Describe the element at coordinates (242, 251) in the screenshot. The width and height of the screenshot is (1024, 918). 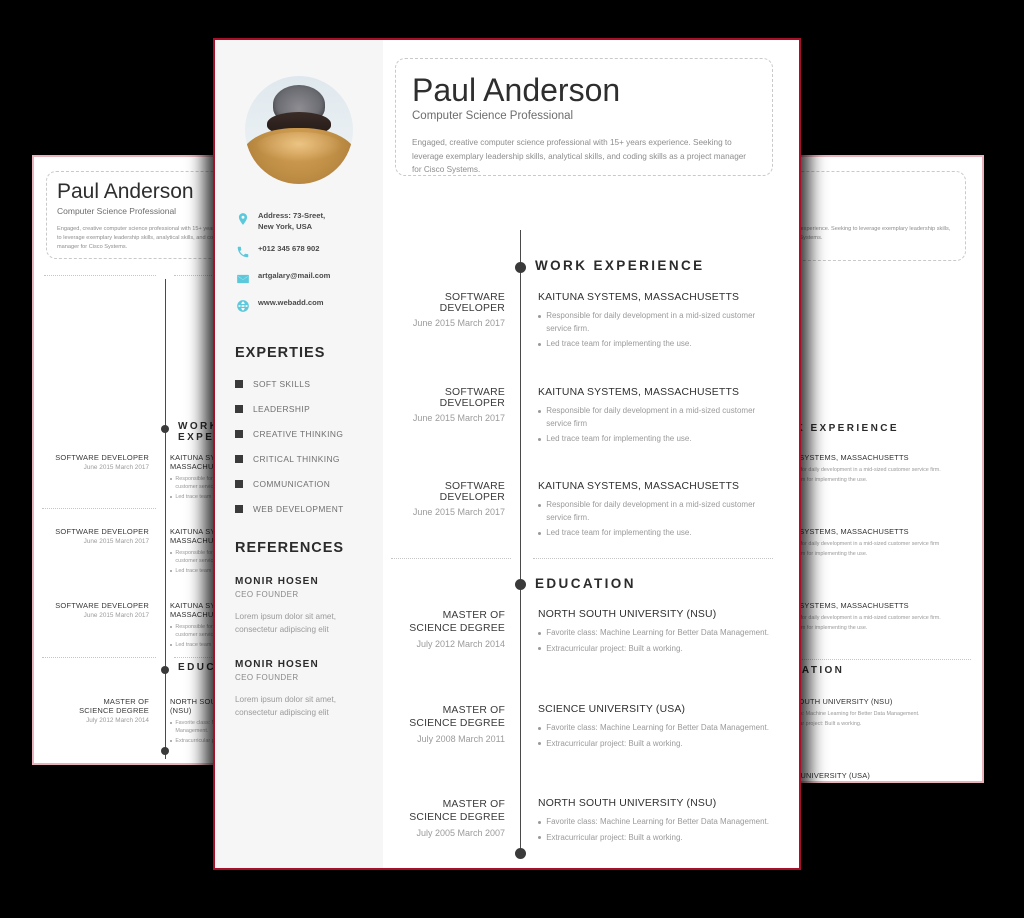
I see `phone-icon` at that location.